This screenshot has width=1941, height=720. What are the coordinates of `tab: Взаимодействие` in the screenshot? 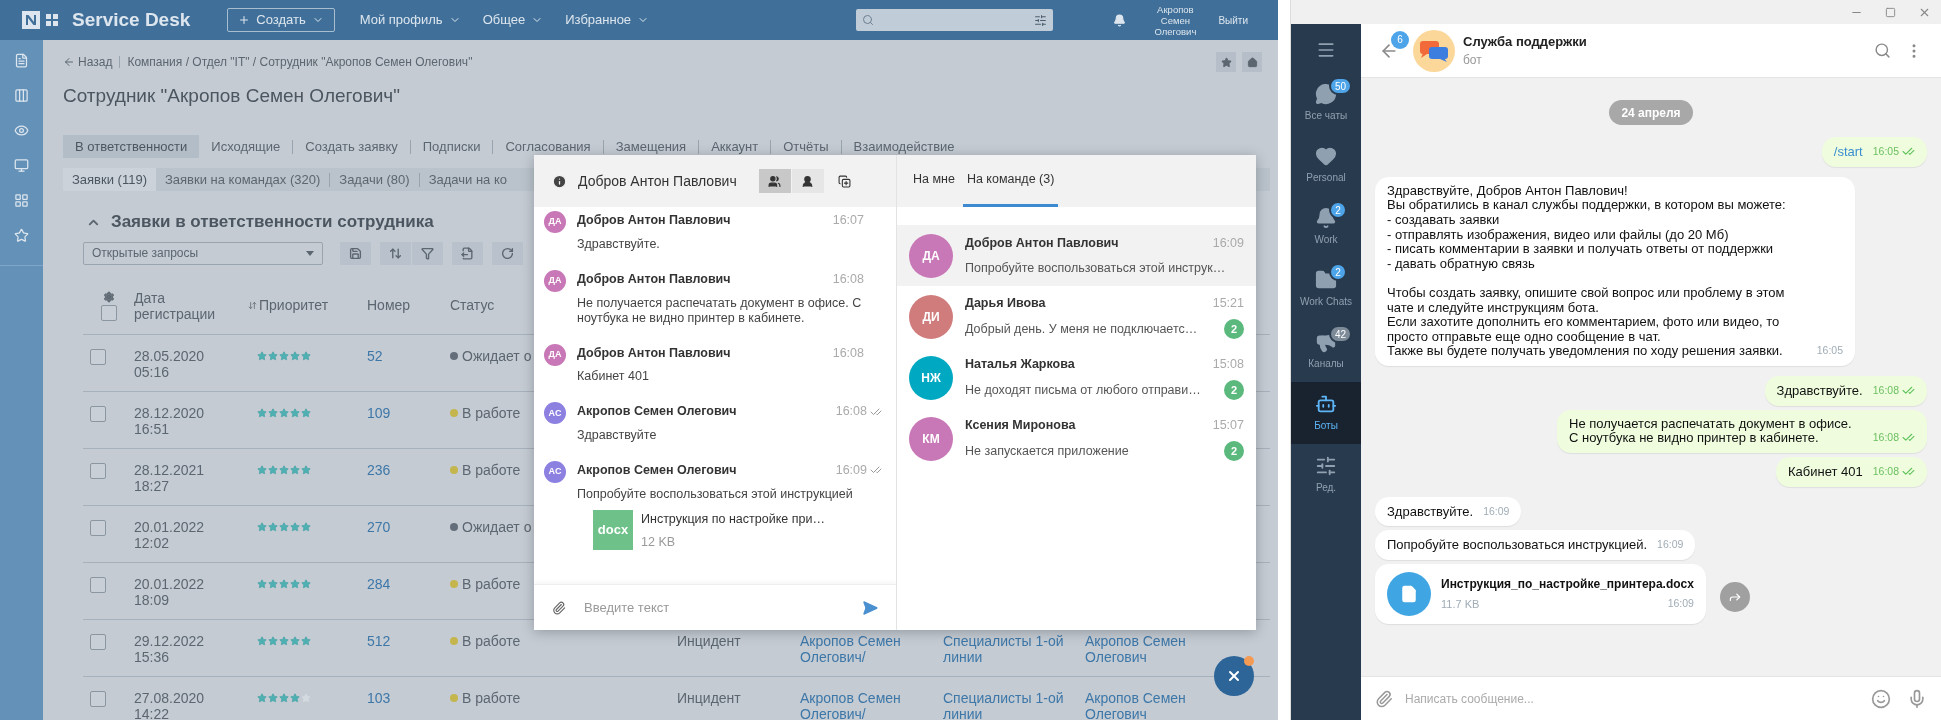 It's located at (904, 146).